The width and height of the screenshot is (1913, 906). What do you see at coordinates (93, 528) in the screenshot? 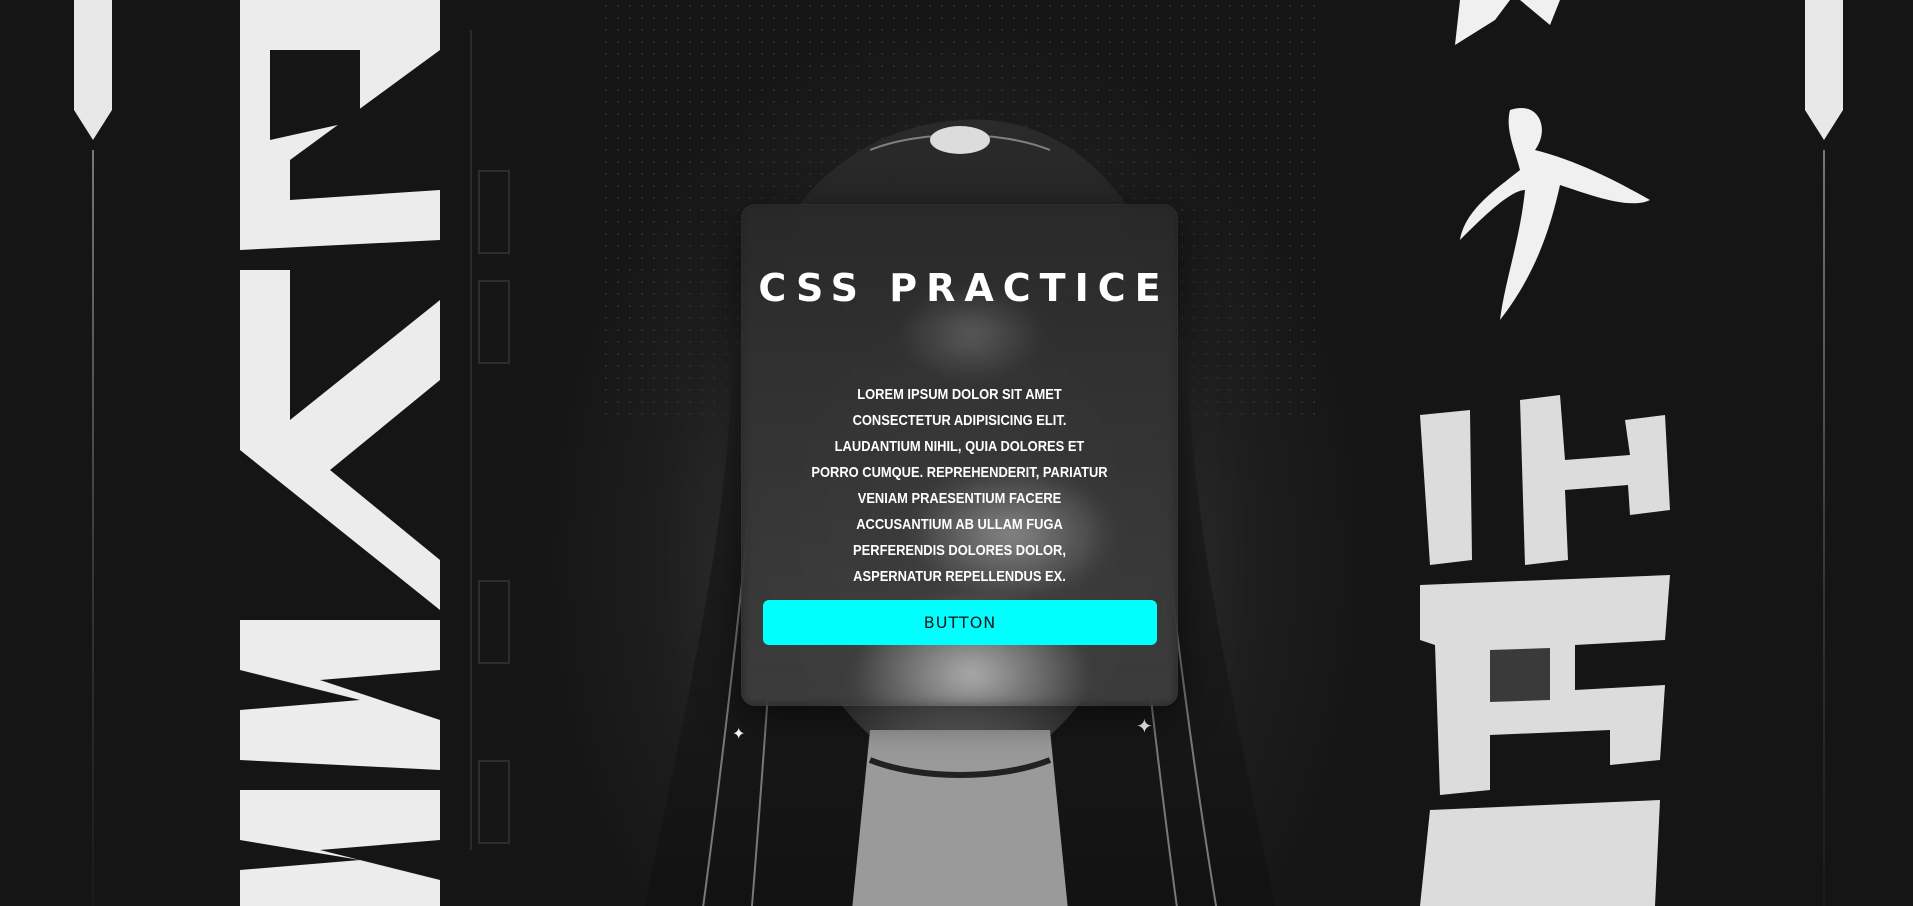
I see `left-pillar-line` at bounding box center [93, 528].